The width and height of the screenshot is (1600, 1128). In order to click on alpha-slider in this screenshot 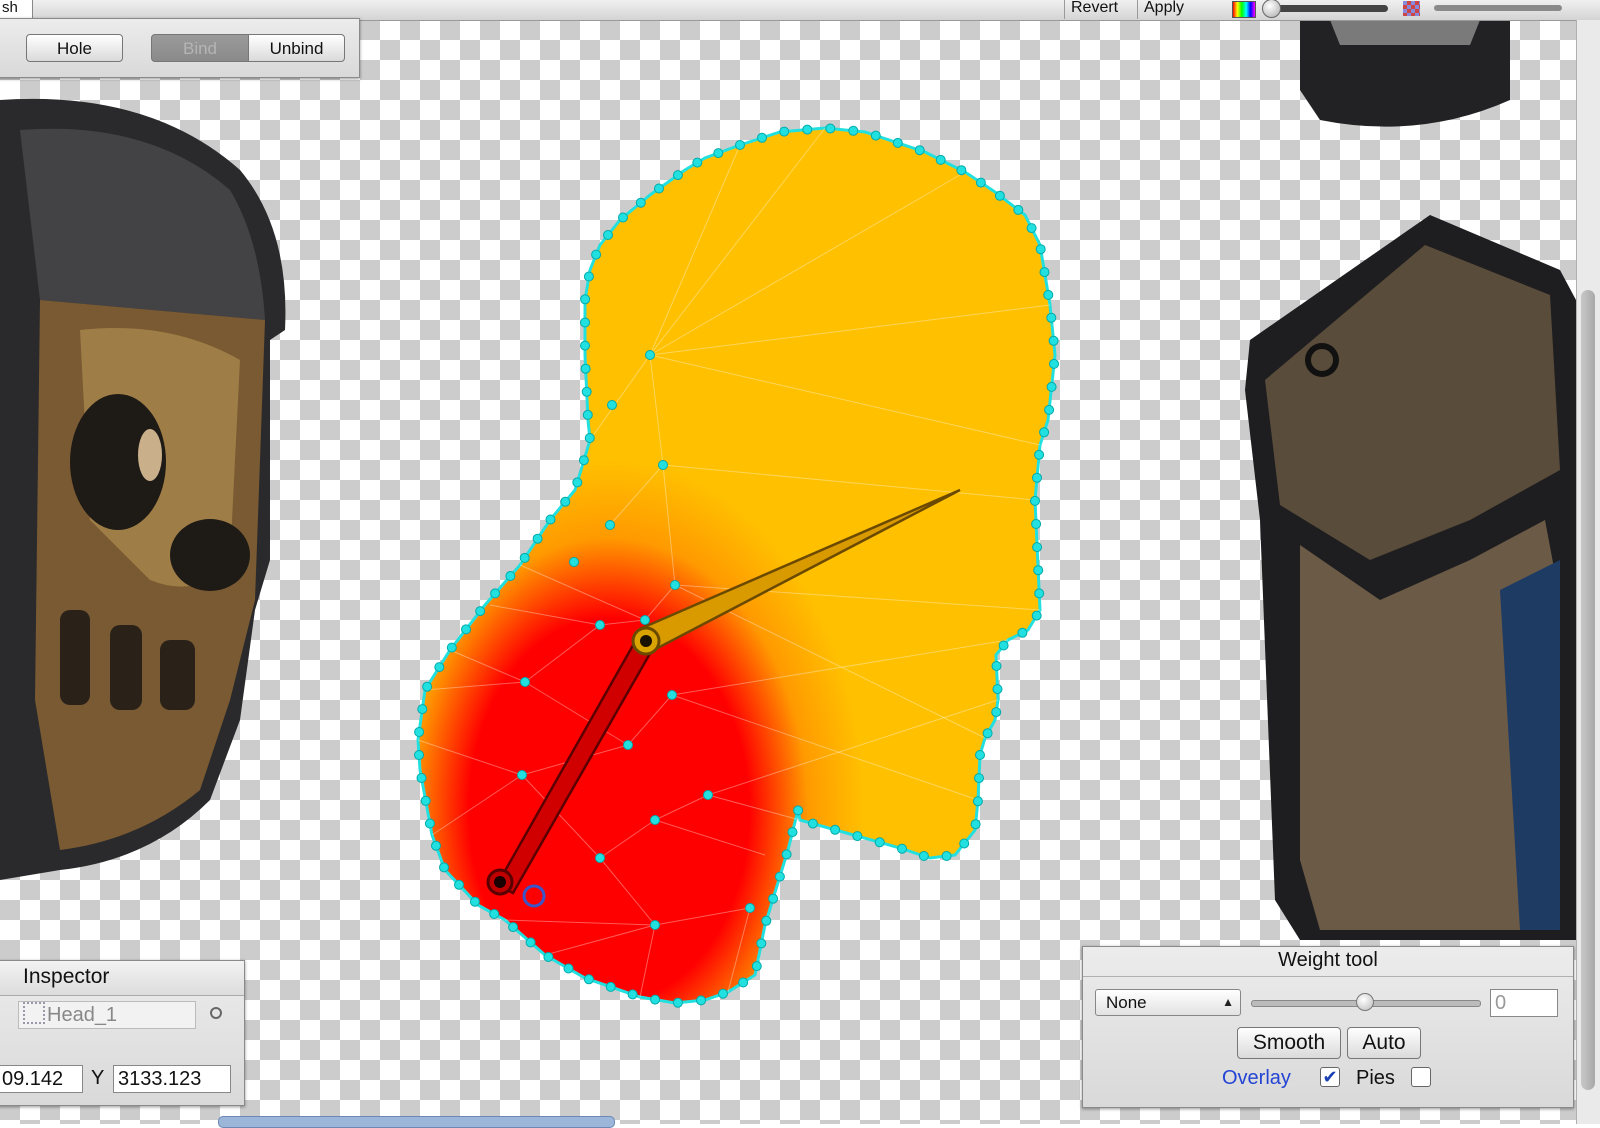, I will do `click(1498, 8)`.